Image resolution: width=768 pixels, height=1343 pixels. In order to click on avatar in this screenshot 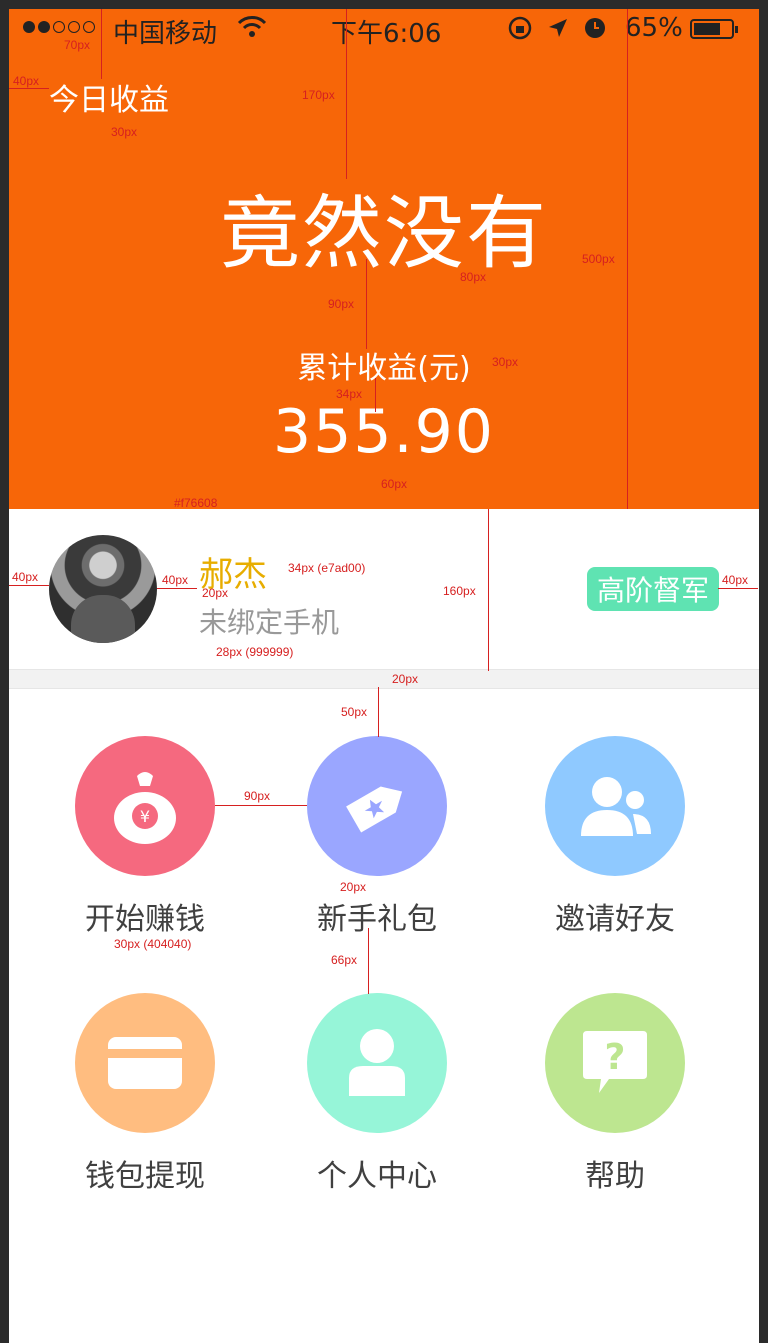, I will do `click(103, 589)`.